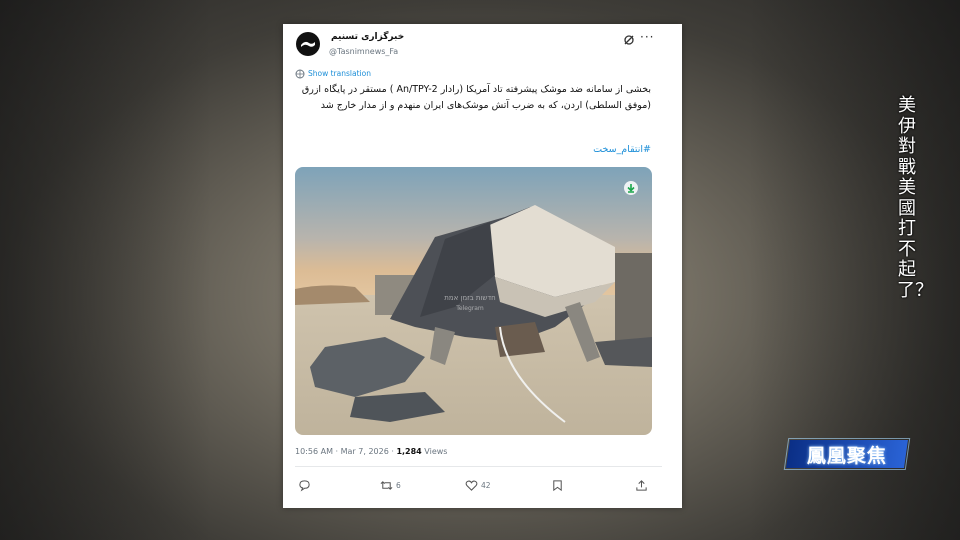 The height and width of the screenshot is (540, 960). I want to click on bookmark-button, so click(559, 485).